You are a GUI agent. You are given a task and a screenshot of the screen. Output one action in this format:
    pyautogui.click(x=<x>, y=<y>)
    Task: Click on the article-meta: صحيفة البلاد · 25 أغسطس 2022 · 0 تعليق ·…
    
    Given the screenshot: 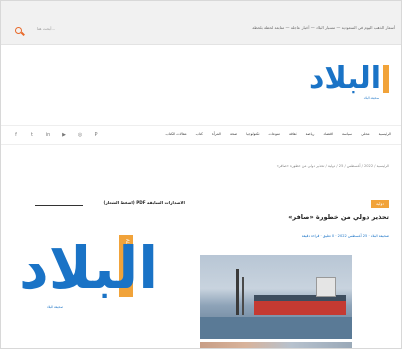 What is the action you would take?
    pyautogui.click(x=345, y=236)
    